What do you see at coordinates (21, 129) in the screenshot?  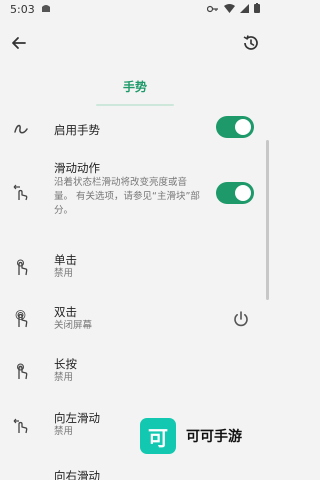 I see `gesture-squiggle-icon` at bounding box center [21, 129].